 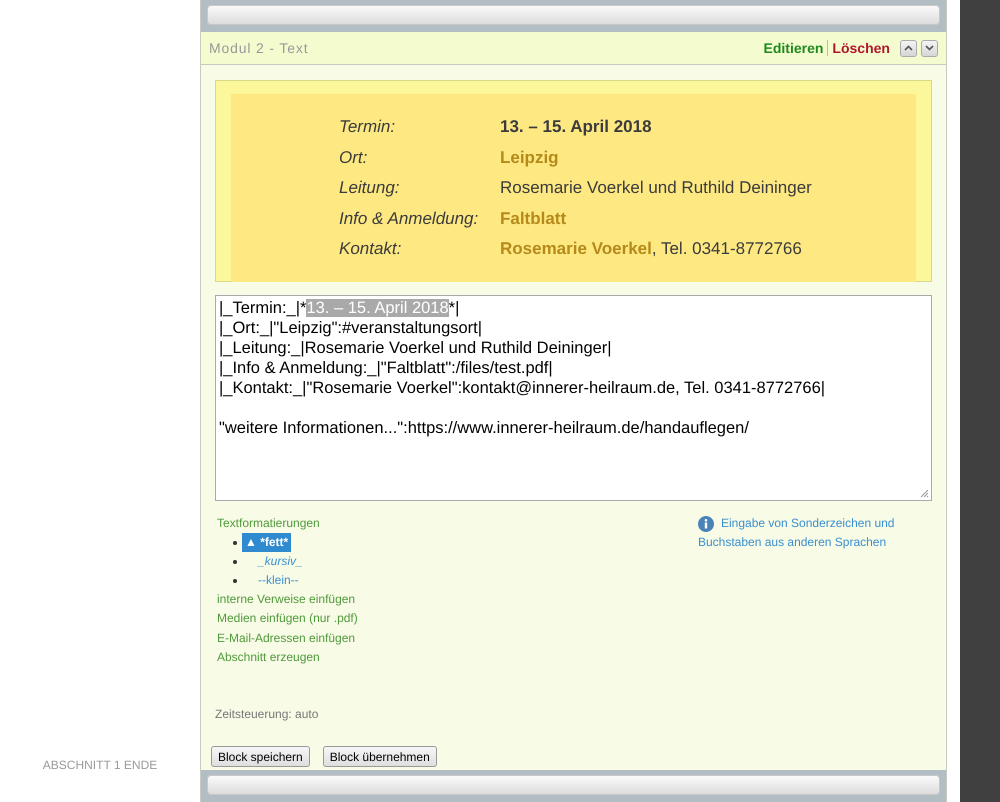 What do you see at coordinates (522, 388) in the screenshot?
I see `editor-line: |_Kontakt:_|"Rosemarie Voerkel":kontakt@innerer-heilraum.de, Tel. 0341-8772766|` at bounding box center [522, 388].